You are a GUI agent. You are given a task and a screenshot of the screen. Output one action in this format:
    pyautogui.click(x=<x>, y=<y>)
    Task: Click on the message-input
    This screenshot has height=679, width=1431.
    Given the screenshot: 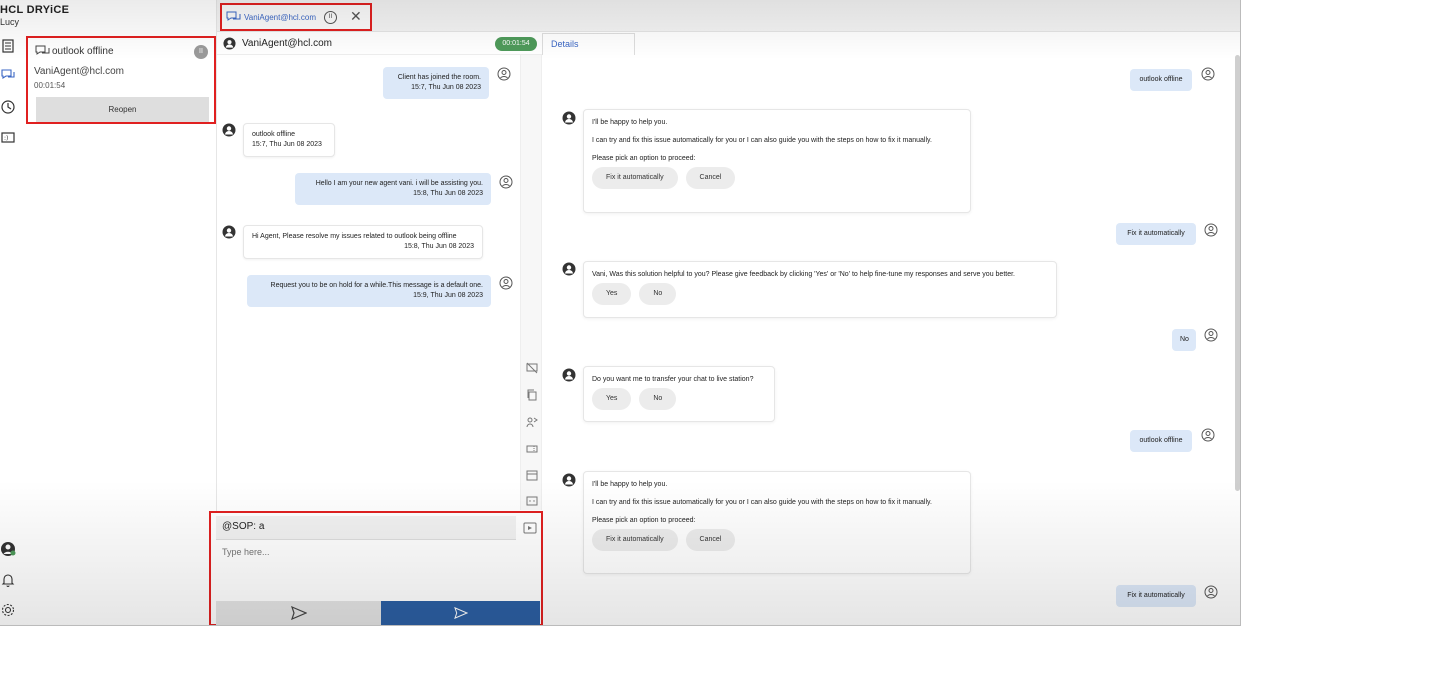 What is the action you would take?
    pyautogui.click(x=377, y=570)
    